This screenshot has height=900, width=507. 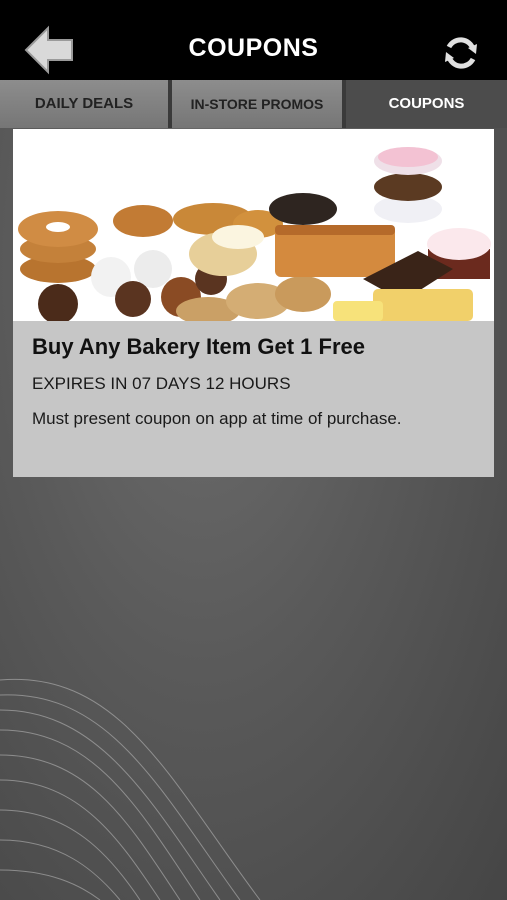 I want to click on tab-daily-deals: DAILY DEALS, so click(x=84, y=104).